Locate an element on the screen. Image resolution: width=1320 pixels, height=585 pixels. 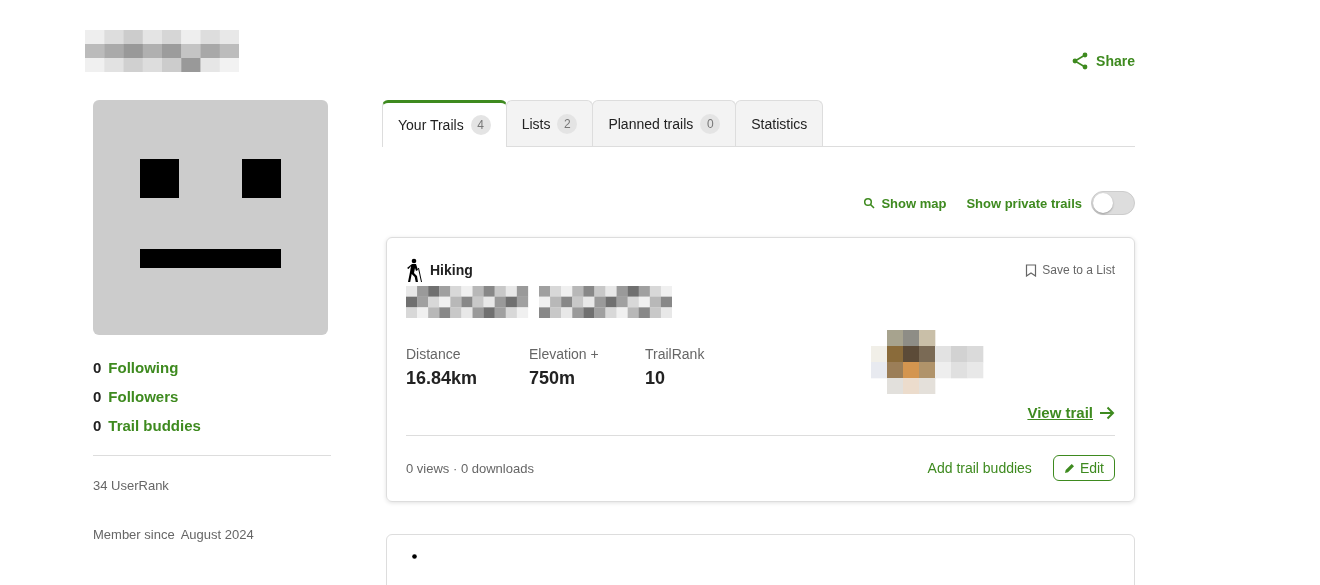
share-link: Share is located at coordinates (1102, 61).